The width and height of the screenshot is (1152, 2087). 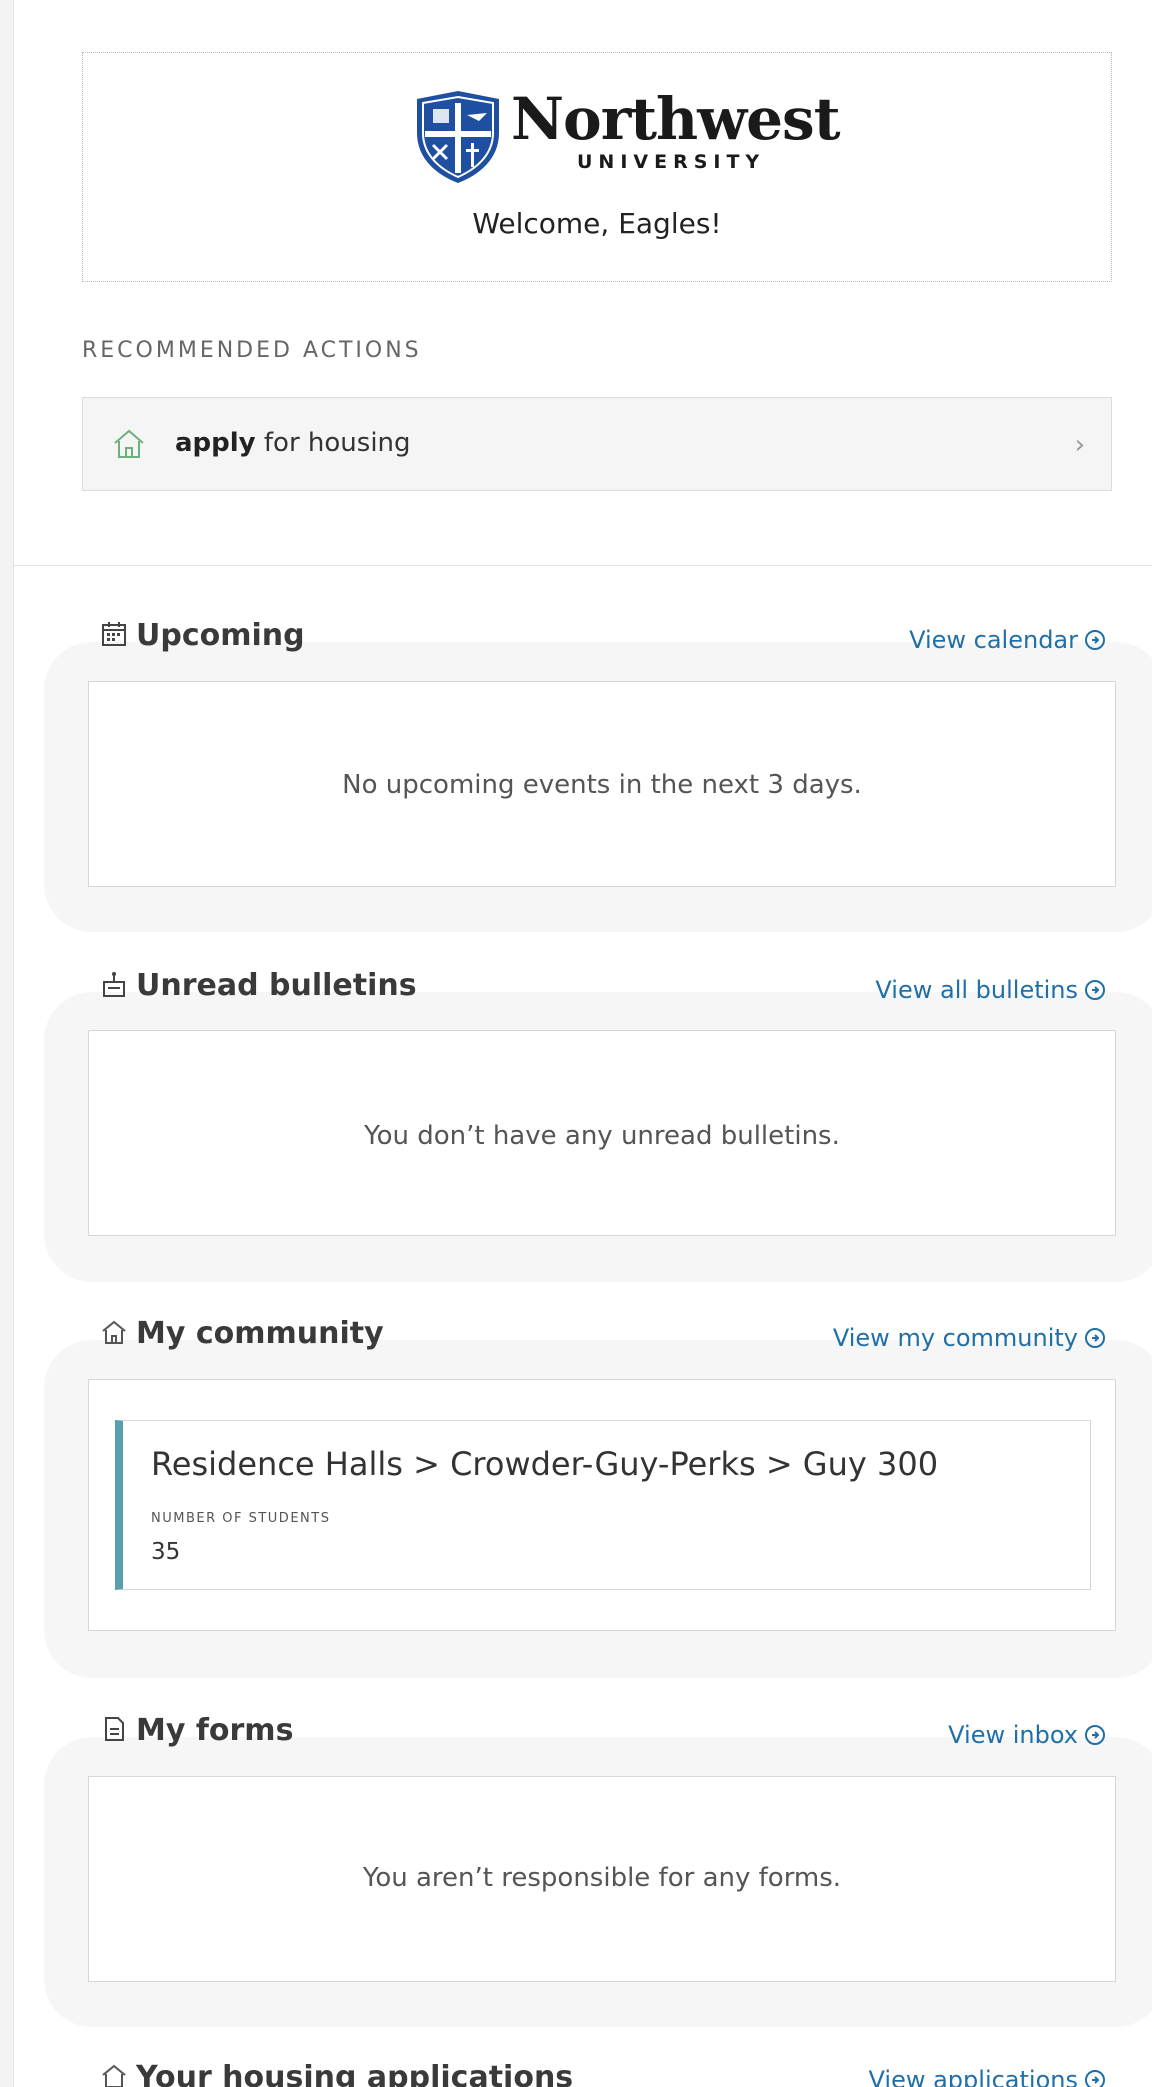 What do you see at coordinates (241, 1518) in the screenshot?
I see `student-count-label: NUMBER OF STUDENTS` at bounding box center [241, 1518].